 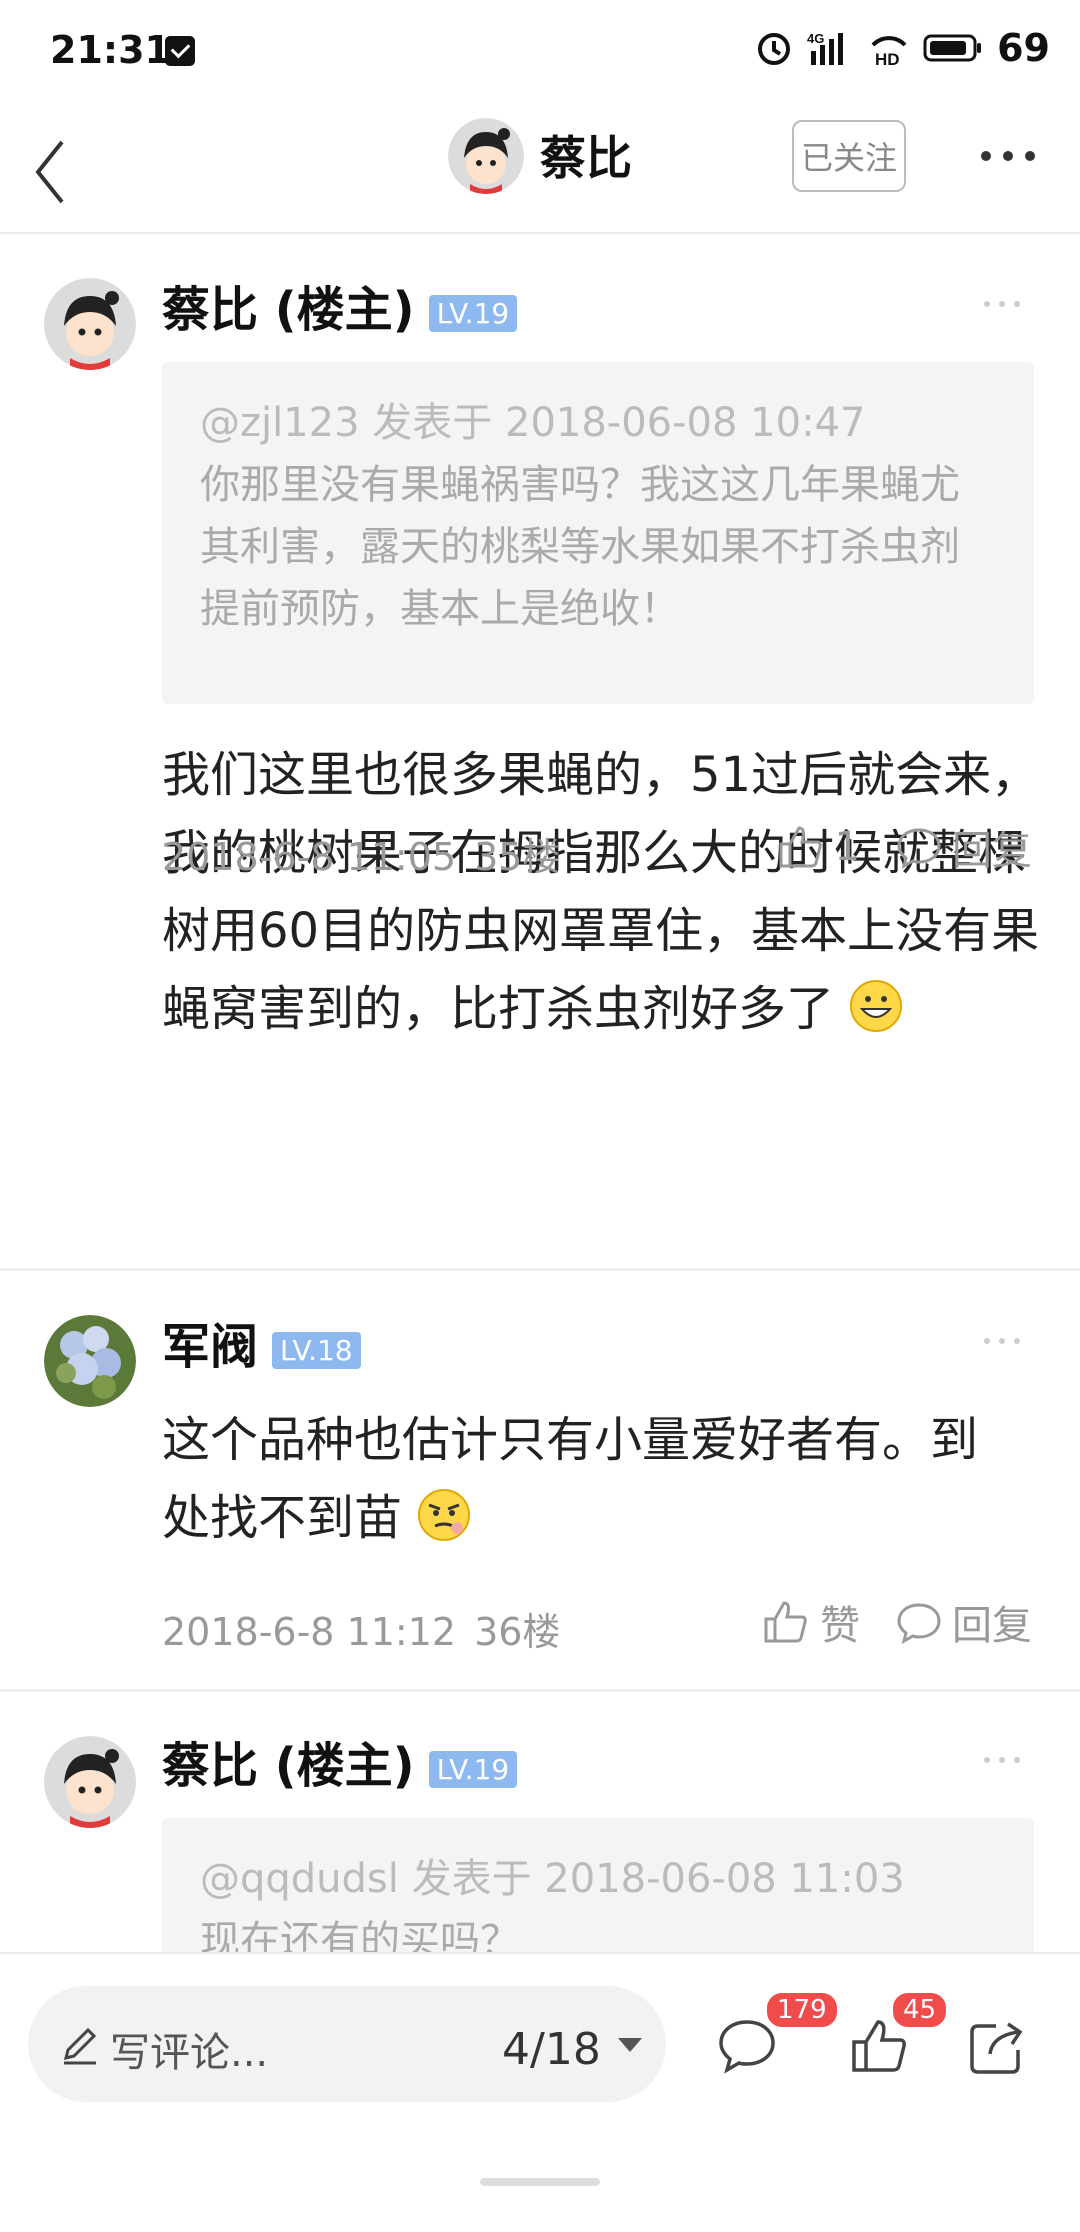 What do you see at coordinates (552, 1879) in the screenshot?
I see `quote-header: @qqdudsl 发表于 2018-06-08 11:03` at bounding box center [552, 1879].